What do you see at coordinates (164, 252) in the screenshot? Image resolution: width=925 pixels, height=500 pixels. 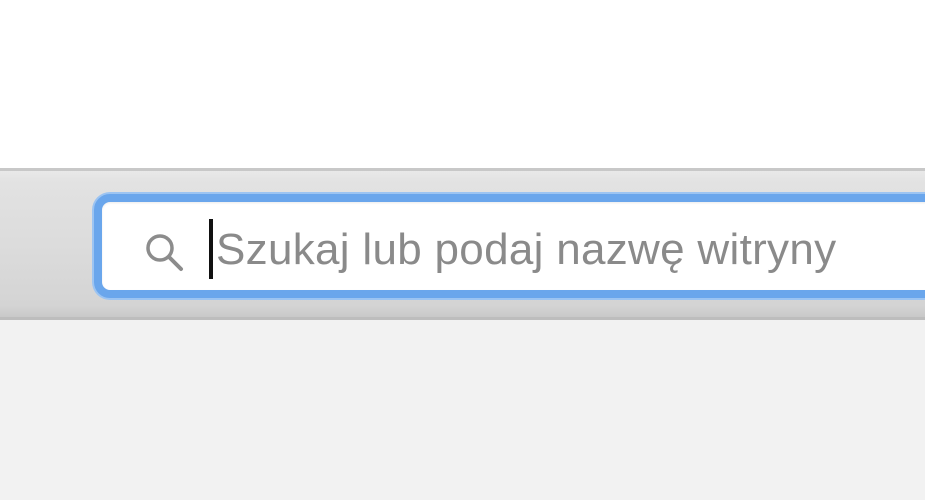 I see `search-icon` at bounding box center [164, 252].